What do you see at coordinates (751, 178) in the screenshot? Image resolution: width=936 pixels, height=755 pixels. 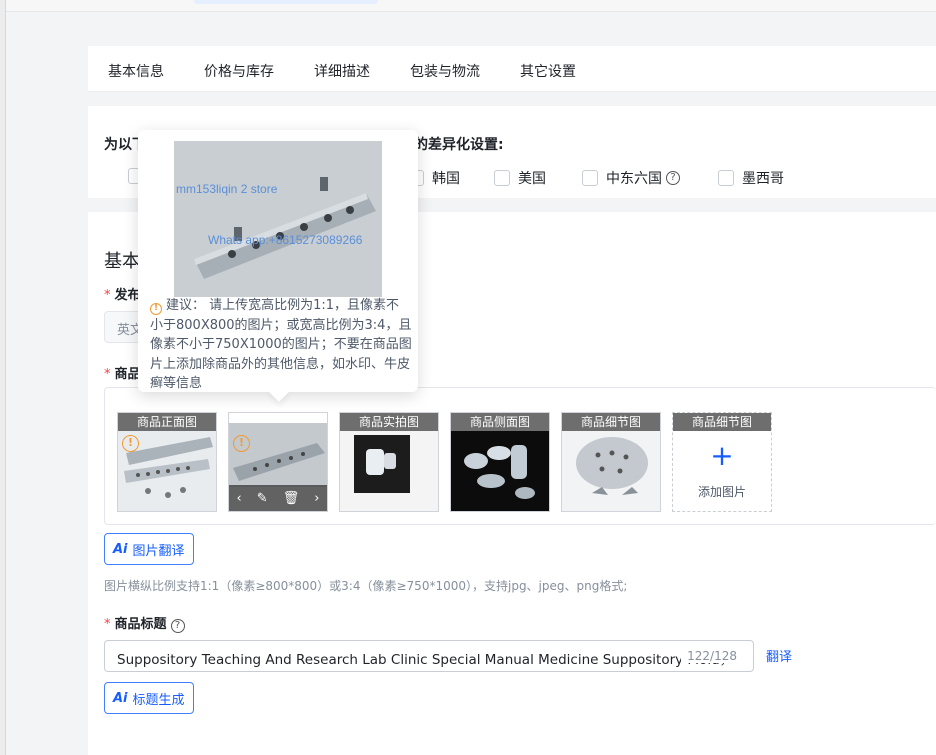 I see `country-option-mexico: 墨西哥` at bounding box center [751, 178].